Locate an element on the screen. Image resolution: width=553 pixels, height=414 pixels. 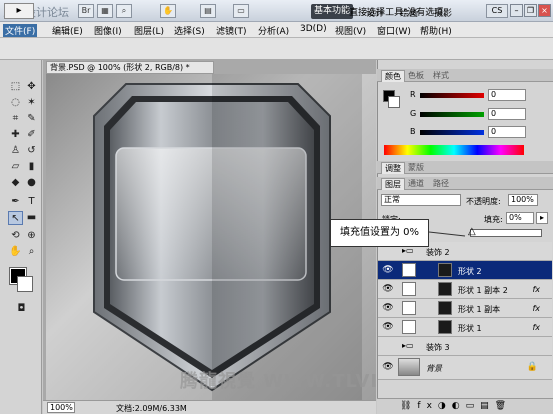
layer-row: ▸▭ 装饰 3 is located at coordinates (465, 346).